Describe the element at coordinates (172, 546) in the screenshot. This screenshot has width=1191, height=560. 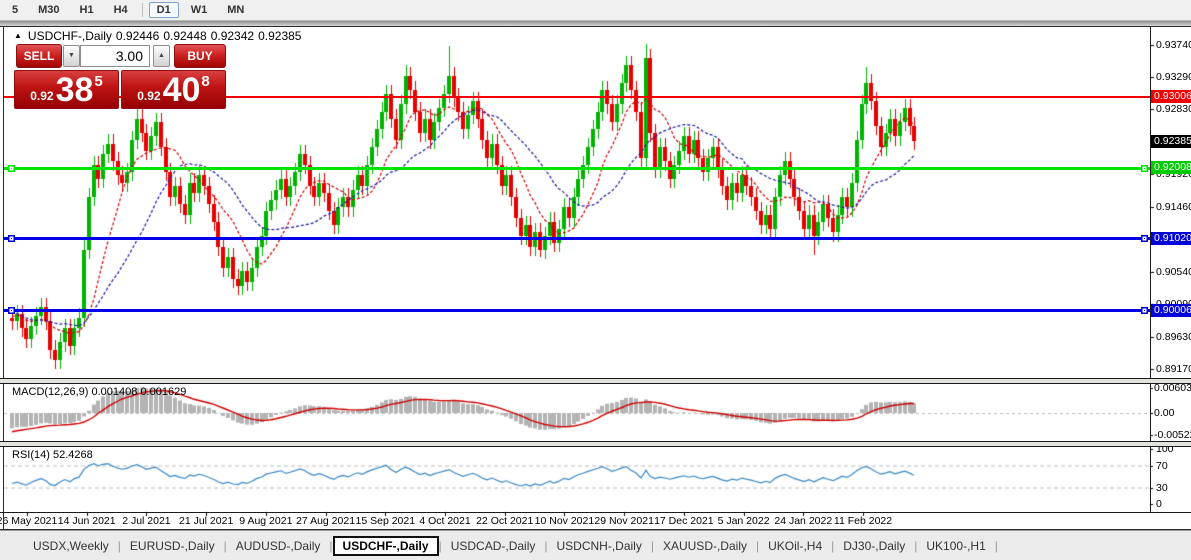
I see `tab-eurusd-daily: EURUSD-,Daily` at that location.